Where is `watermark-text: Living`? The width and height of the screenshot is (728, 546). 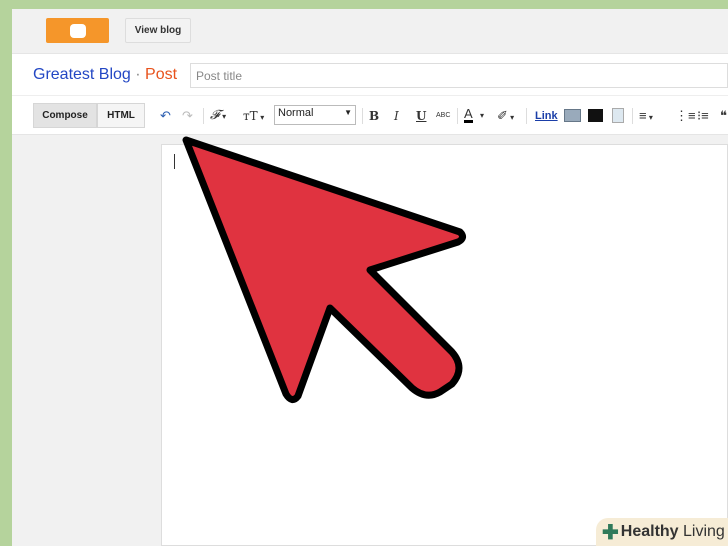
watermark-text: Living is located at coordinates (701, 531).